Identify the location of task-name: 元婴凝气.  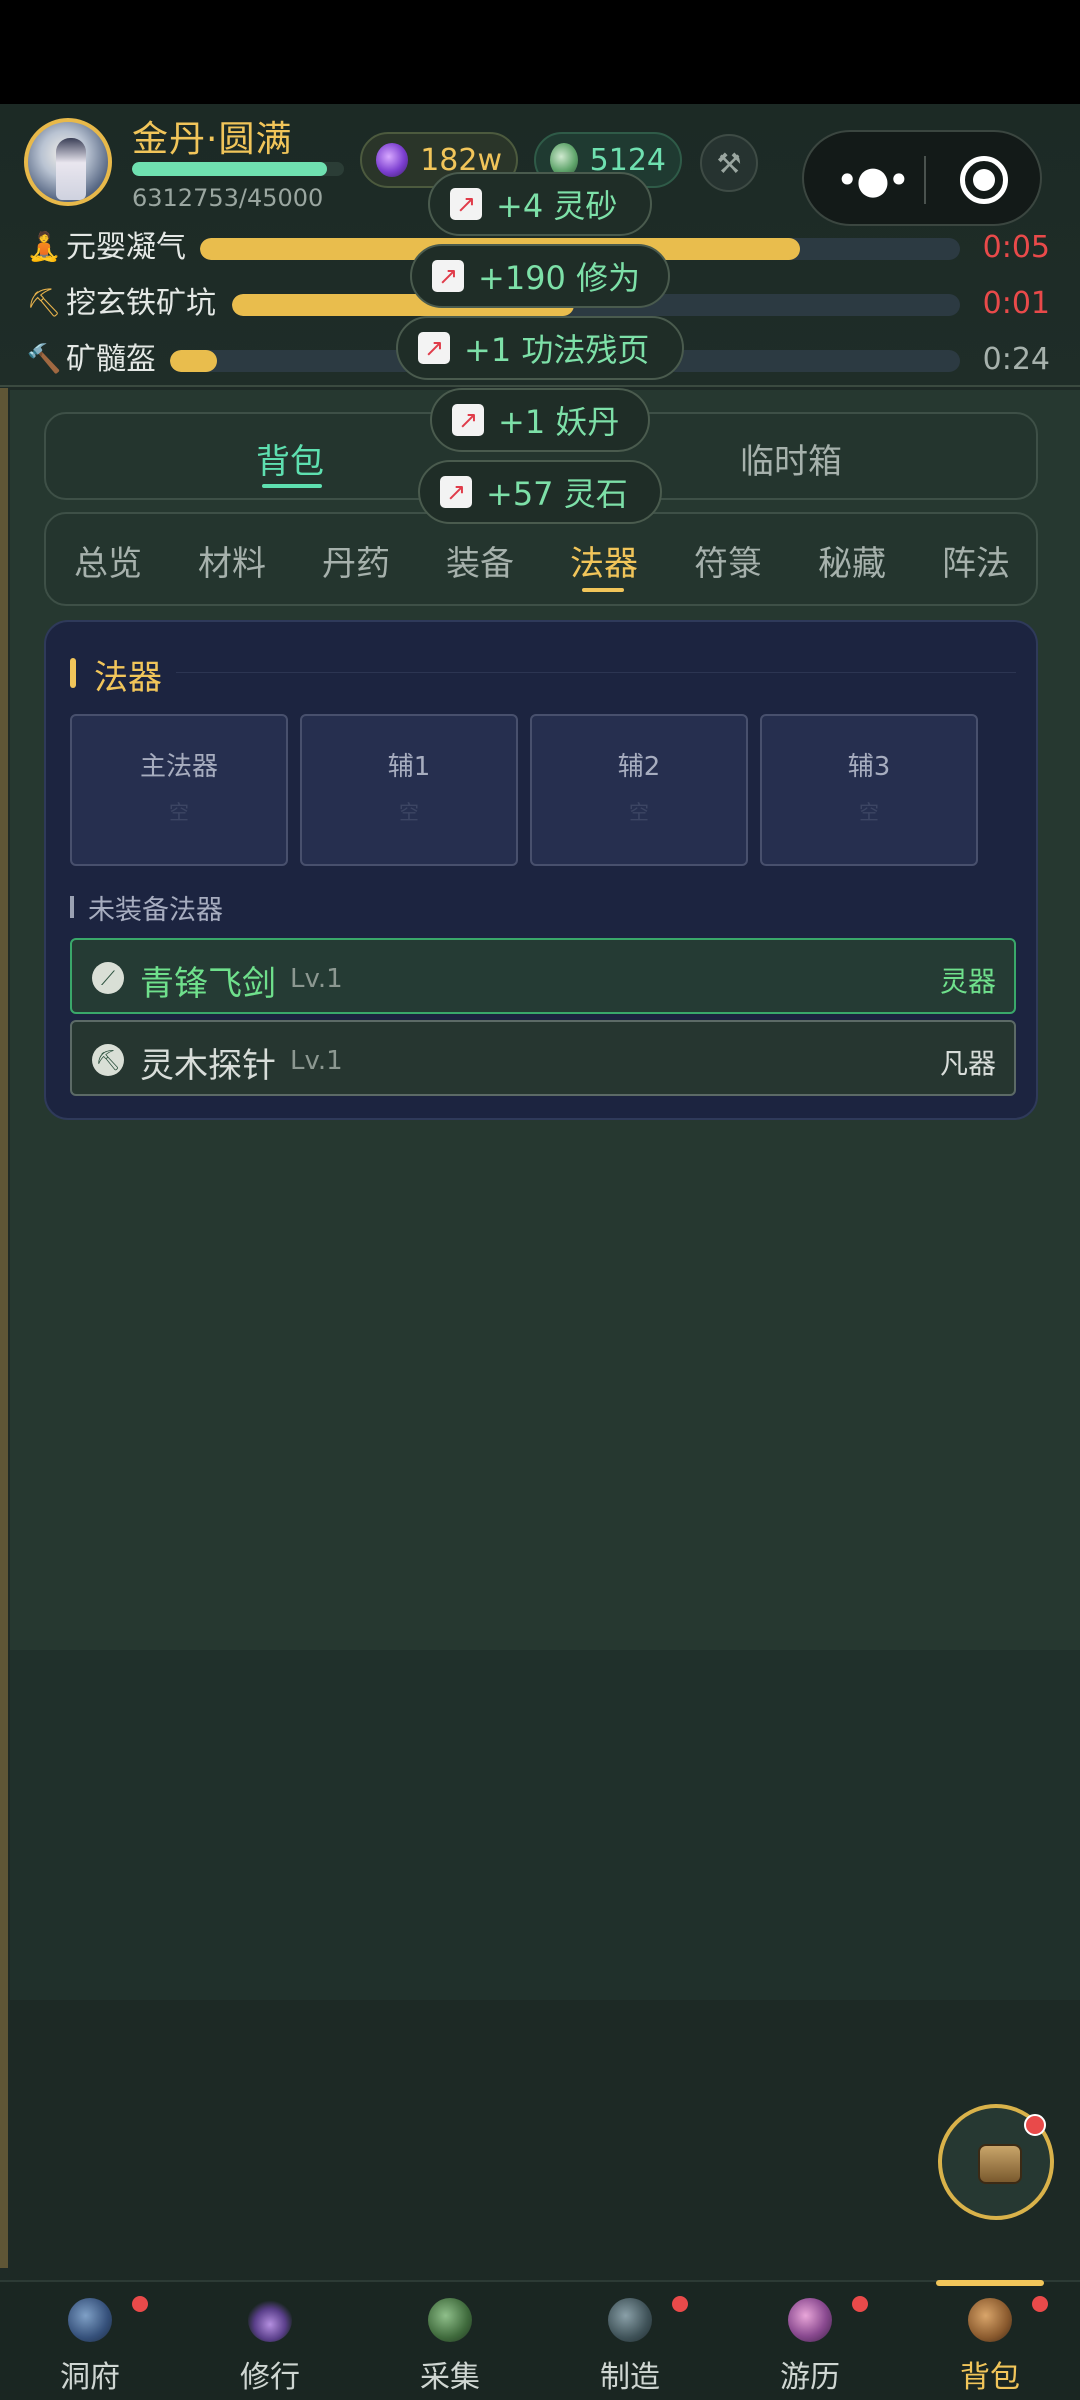
(126, 247).